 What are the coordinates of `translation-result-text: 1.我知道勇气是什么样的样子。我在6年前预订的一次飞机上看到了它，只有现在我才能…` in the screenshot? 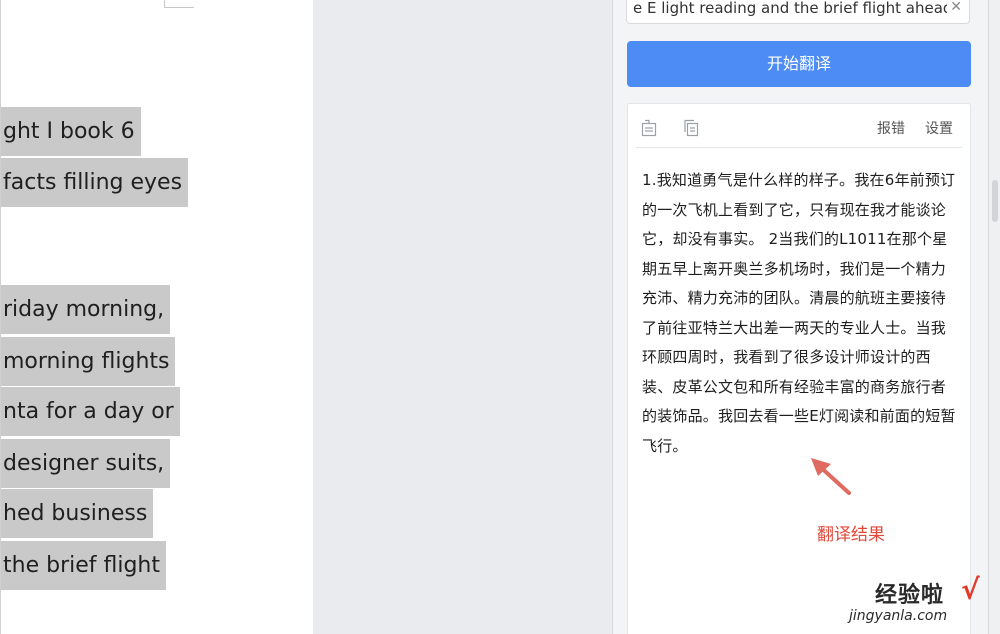 It's located at (799, 313).